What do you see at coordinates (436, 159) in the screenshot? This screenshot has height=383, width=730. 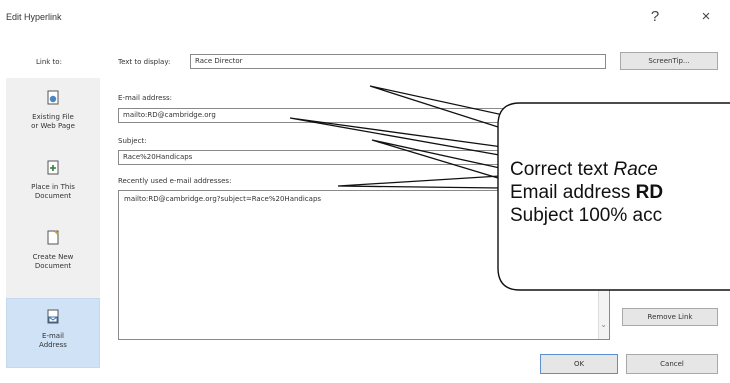 I see `callout-pointer-subject` at bounding box center [436, 159].